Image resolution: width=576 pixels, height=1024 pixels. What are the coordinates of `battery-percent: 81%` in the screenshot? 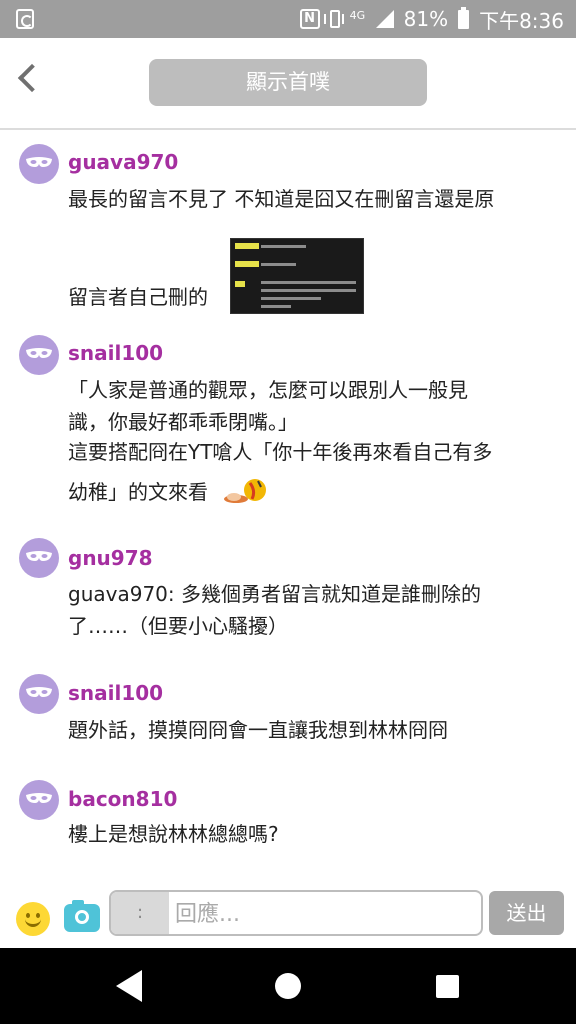 It's located at (426, 19).